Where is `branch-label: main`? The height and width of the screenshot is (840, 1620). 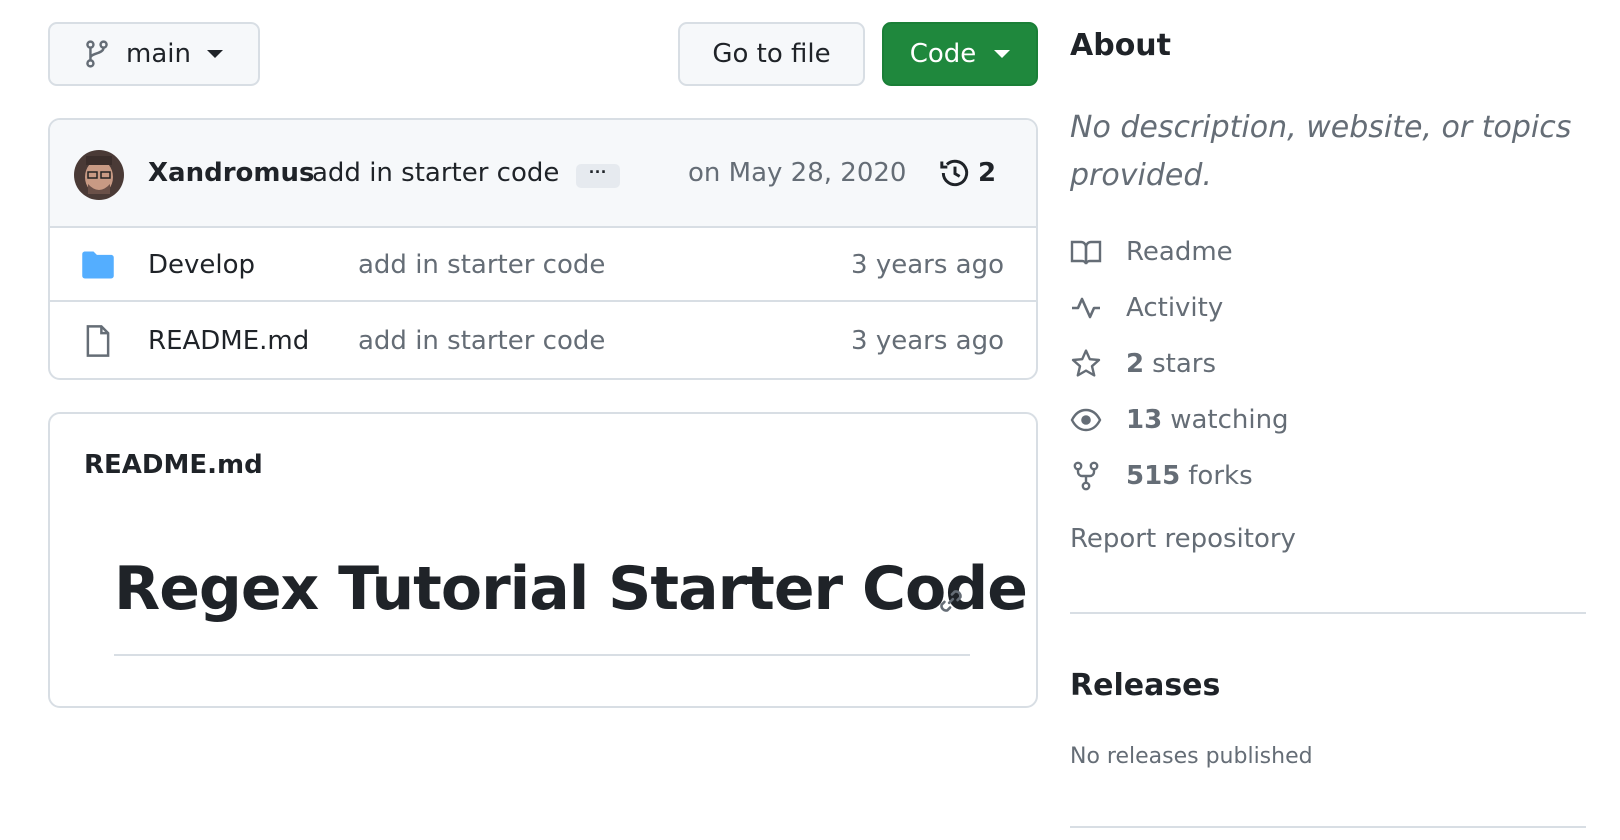 branch-label: main is located at coordinates (158, 54).